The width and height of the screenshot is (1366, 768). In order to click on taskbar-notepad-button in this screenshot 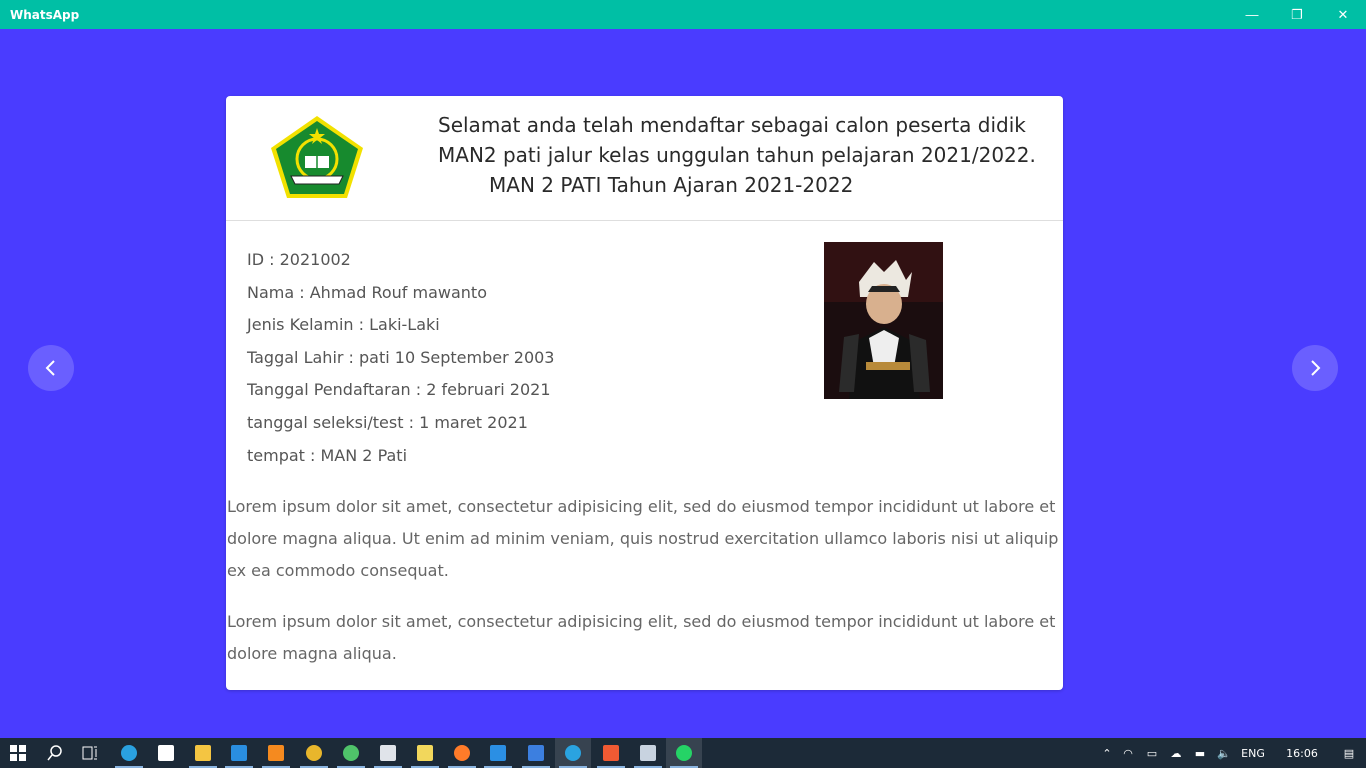, I will do `click(425, 753)`.